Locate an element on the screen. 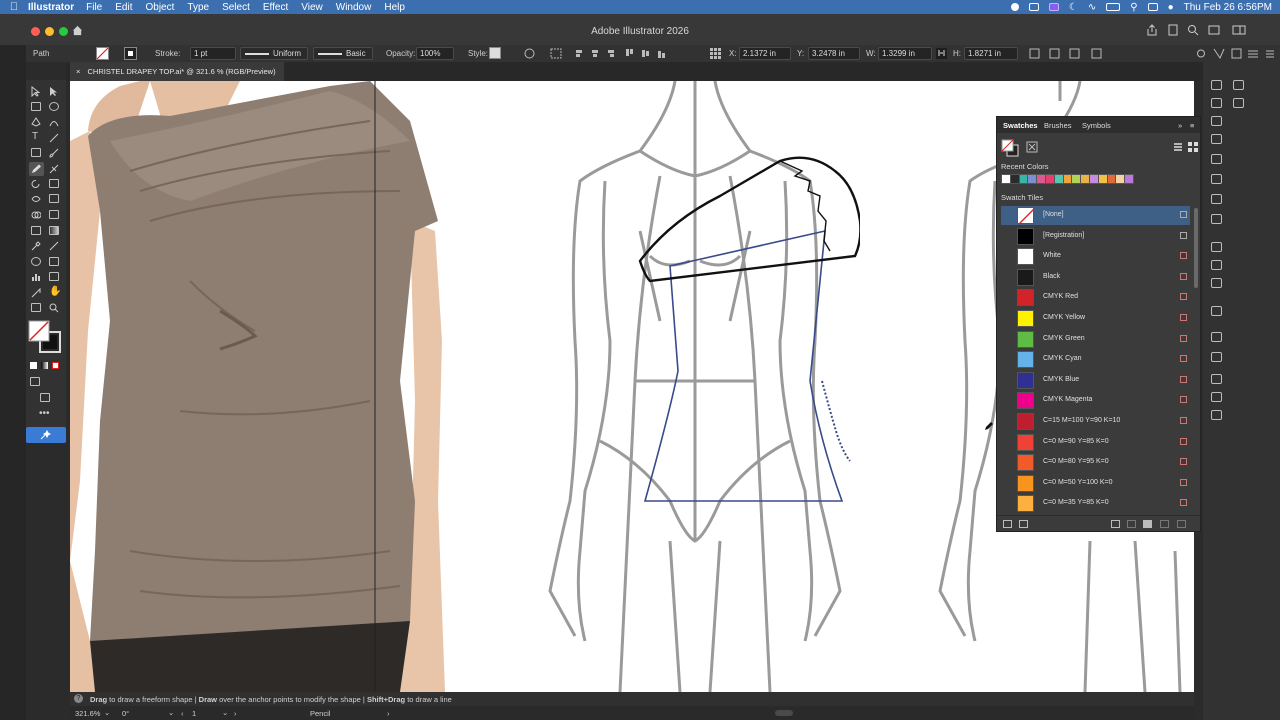 The image size is (1280, 720). new-color-group-icon is located at coordinates (1147, 524).